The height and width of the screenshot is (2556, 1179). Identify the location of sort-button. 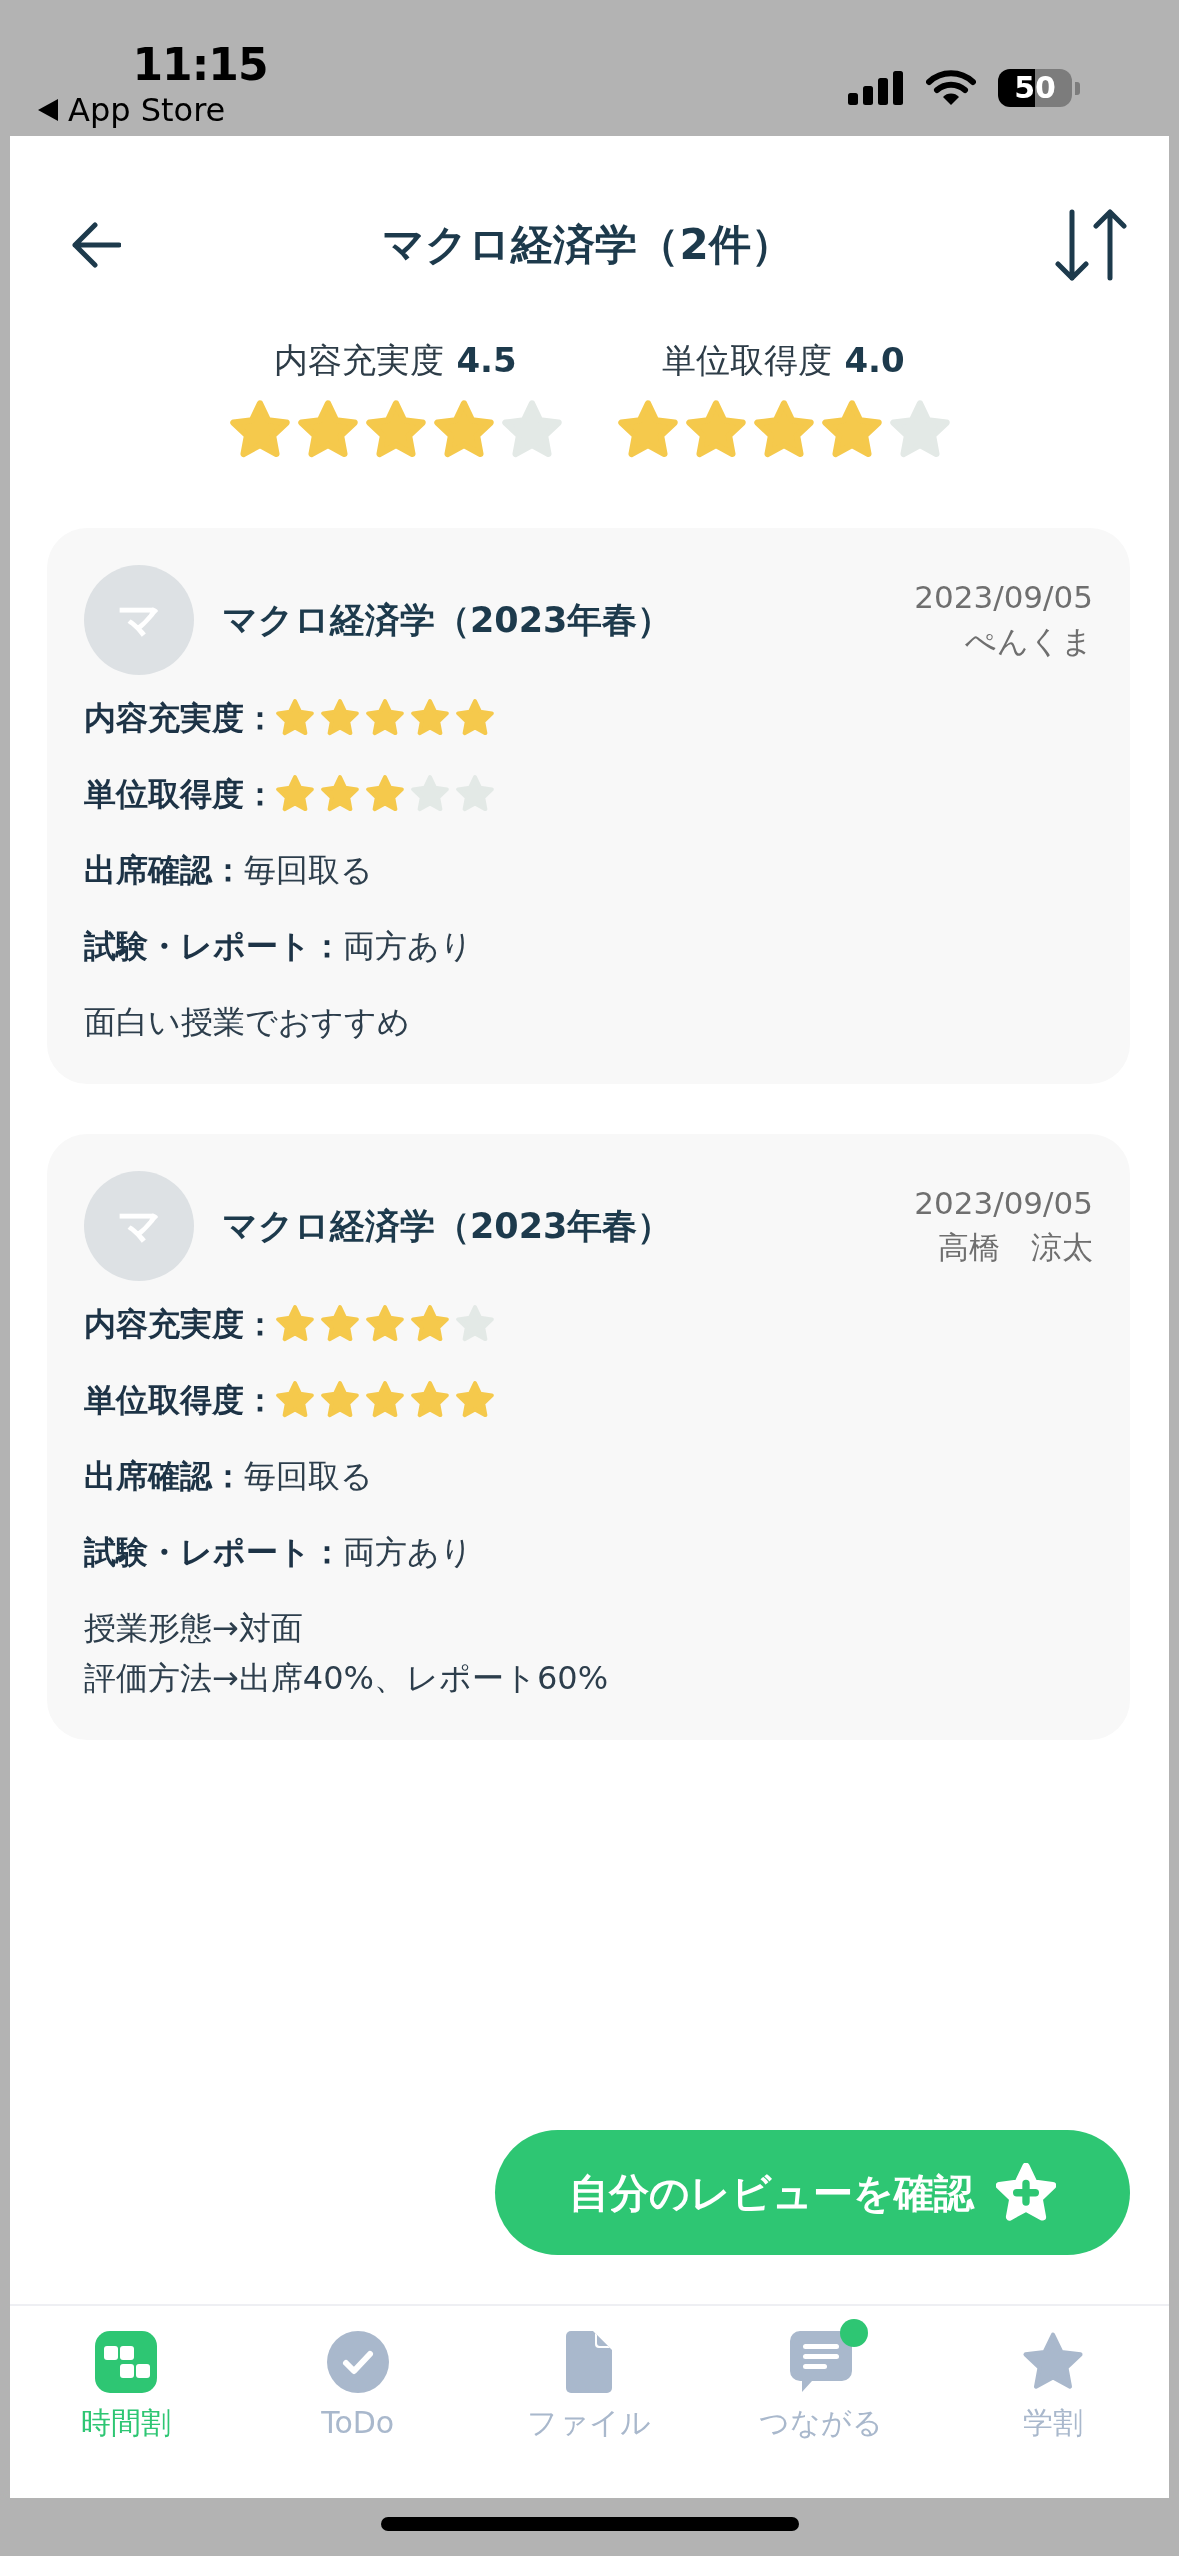
(1091, 245).